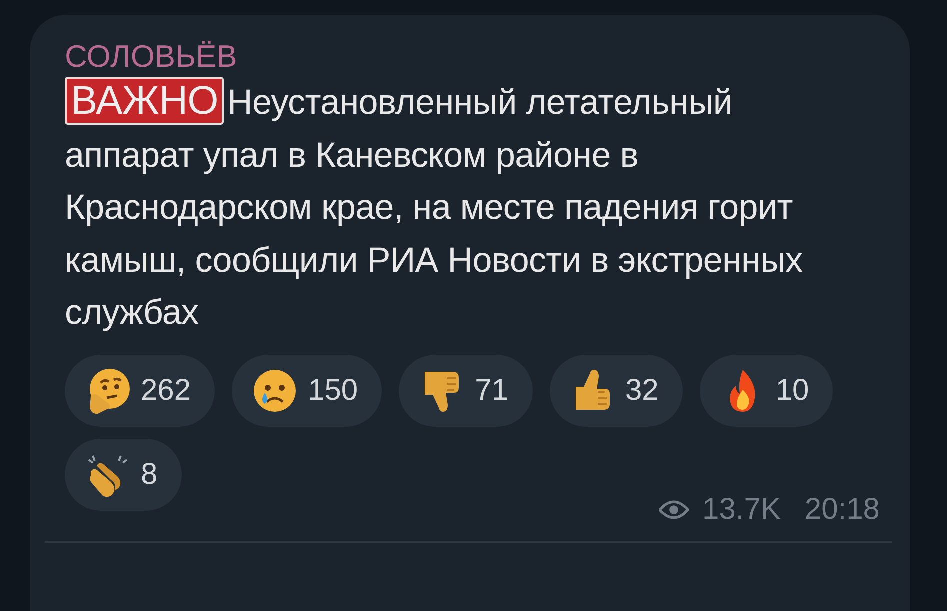 The height and width of the screenshot is (611, 947). Describe the element at coordinates (151, 57) in the screenshot. I see `channel-name: СОЛОВЬЁВ` at that location.